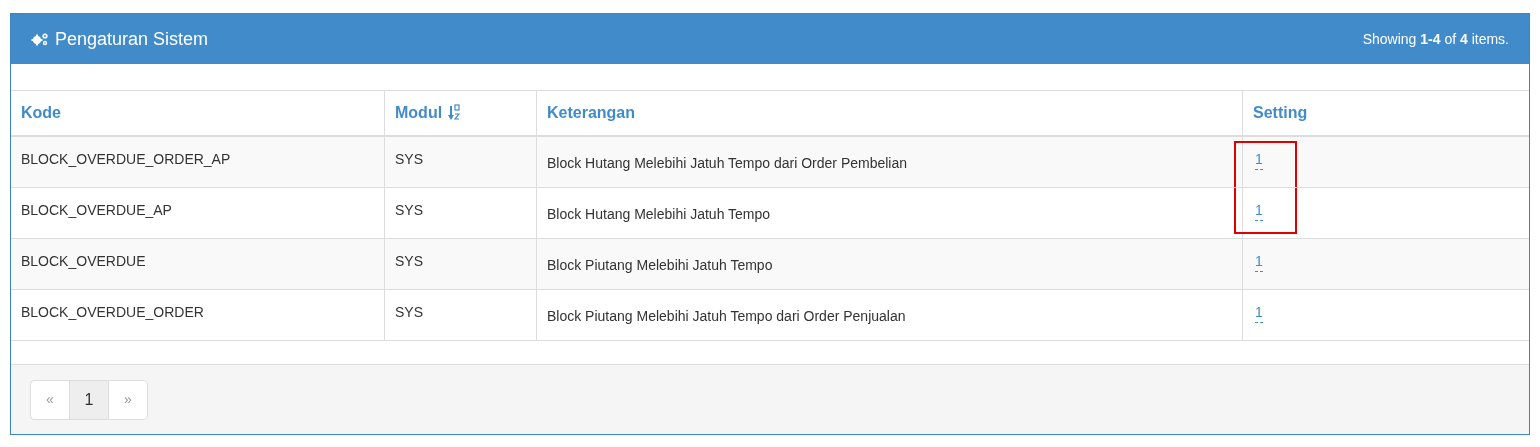 Image resolution: width=1540 pixels, height=447 pixels. Describe the element at coordinates (1280, 113) in the screenshot. I see `column-header: Setting` at that location.